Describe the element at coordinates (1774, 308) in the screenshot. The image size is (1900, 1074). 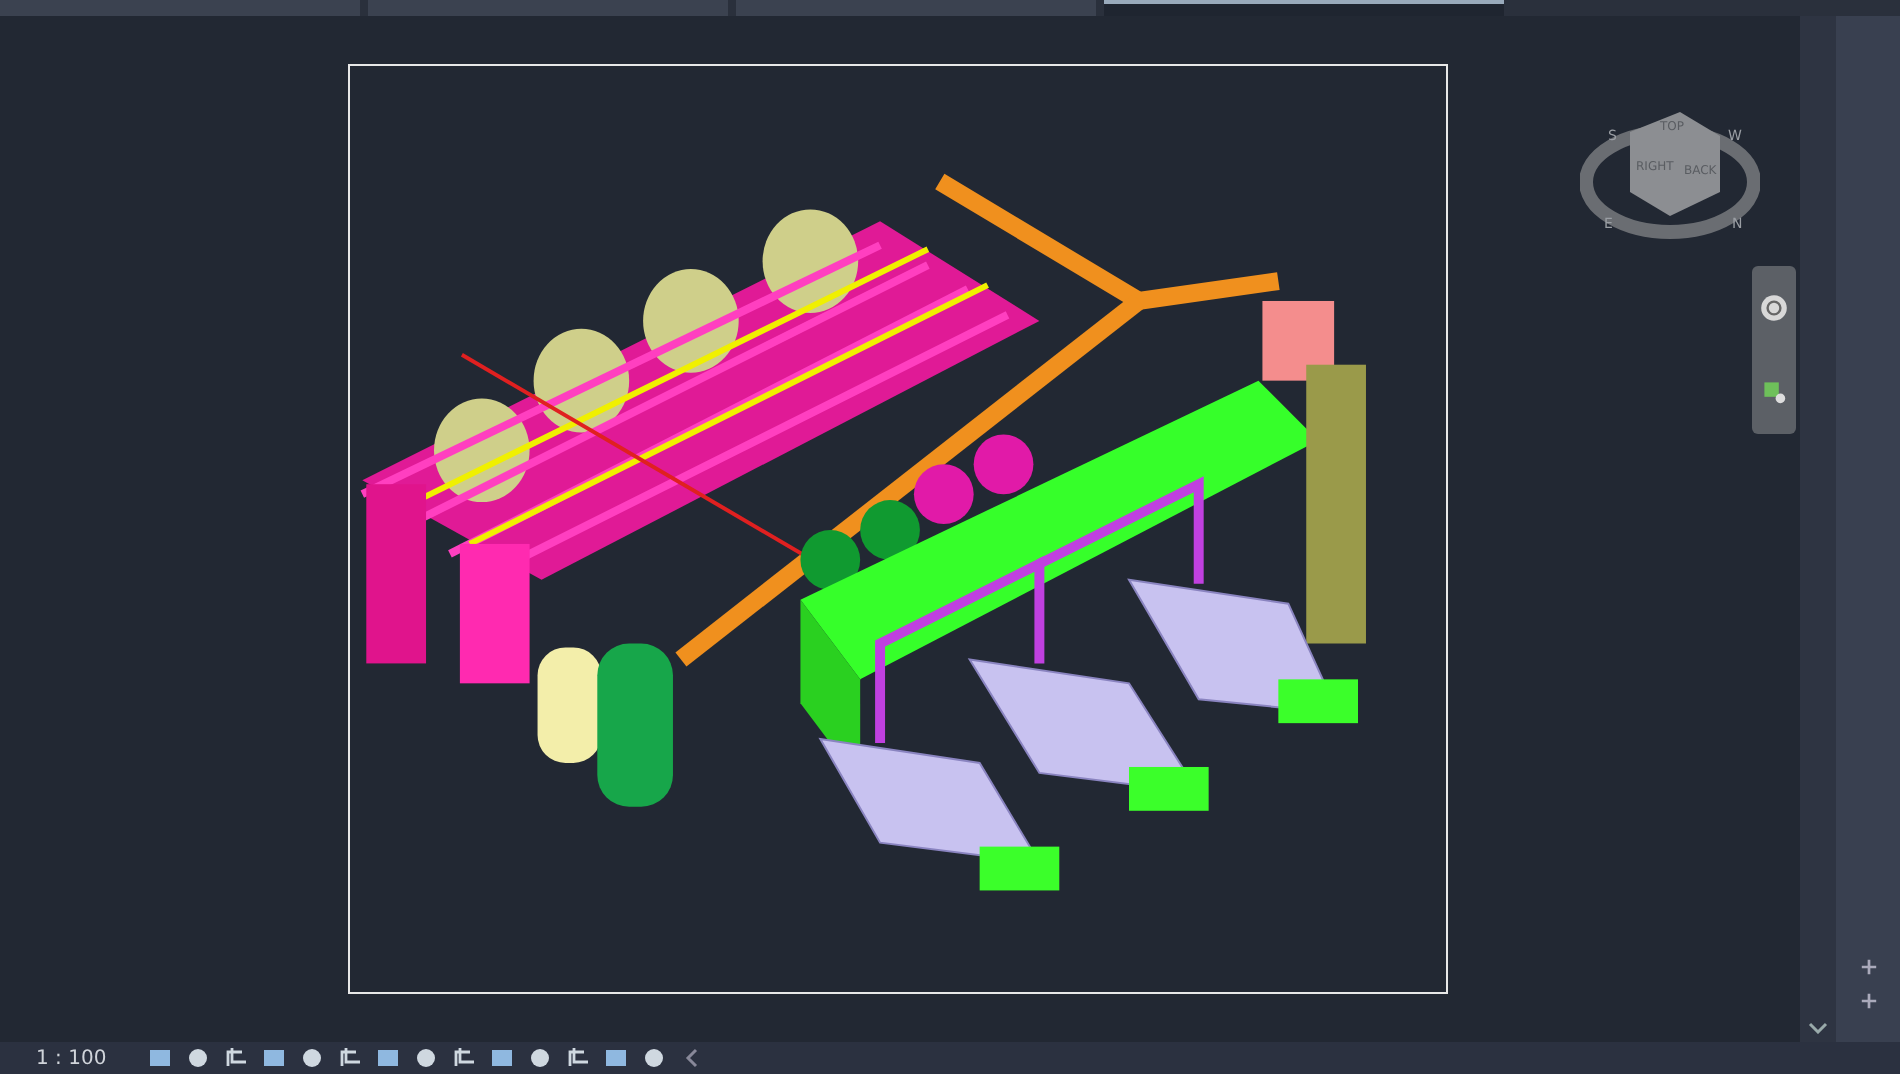
I see `steering-wheel-icon` at that location.